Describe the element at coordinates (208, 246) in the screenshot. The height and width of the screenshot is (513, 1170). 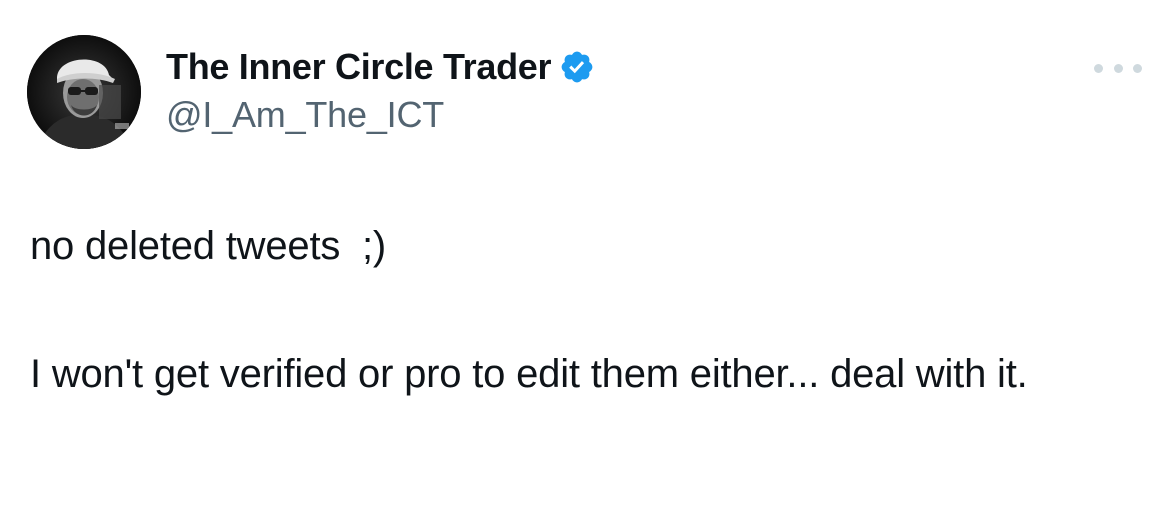
I see `tweet-paragraph: no deleted tweets ;)` at that location.